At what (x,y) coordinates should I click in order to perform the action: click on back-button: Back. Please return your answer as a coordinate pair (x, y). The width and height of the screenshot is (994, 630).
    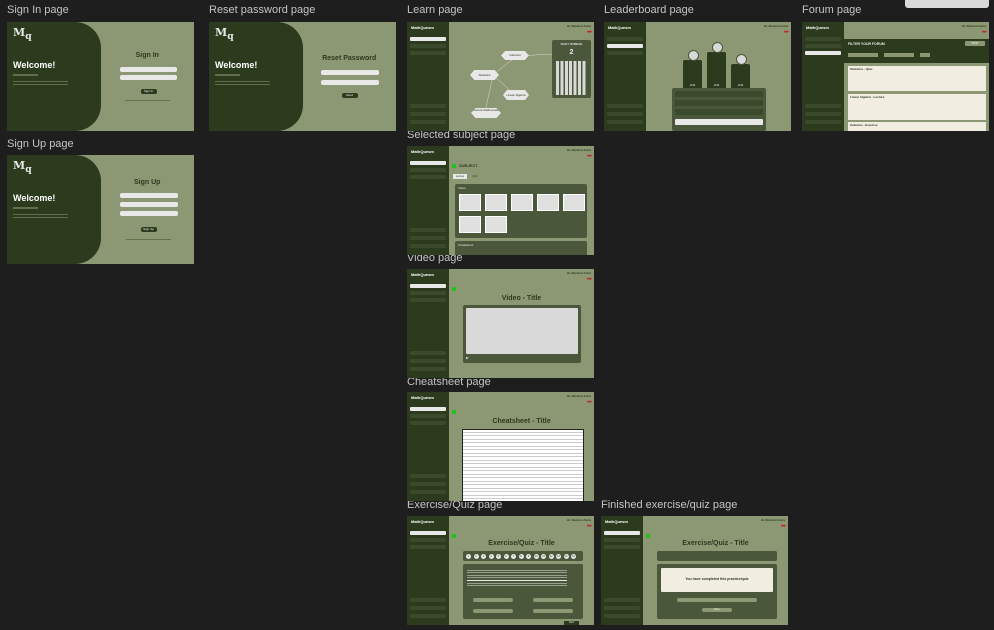
    Looking at the image, I should click on (717, 610).